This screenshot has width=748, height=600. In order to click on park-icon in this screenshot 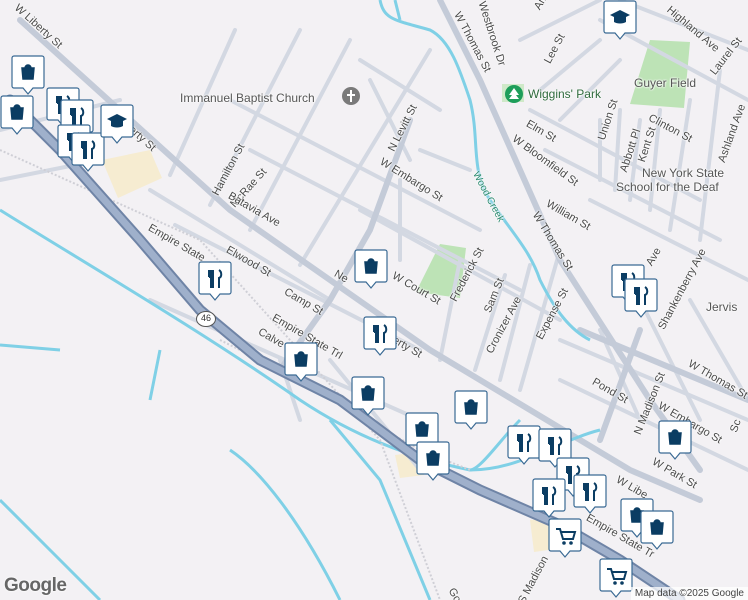, I will do `click(514, 94)`.